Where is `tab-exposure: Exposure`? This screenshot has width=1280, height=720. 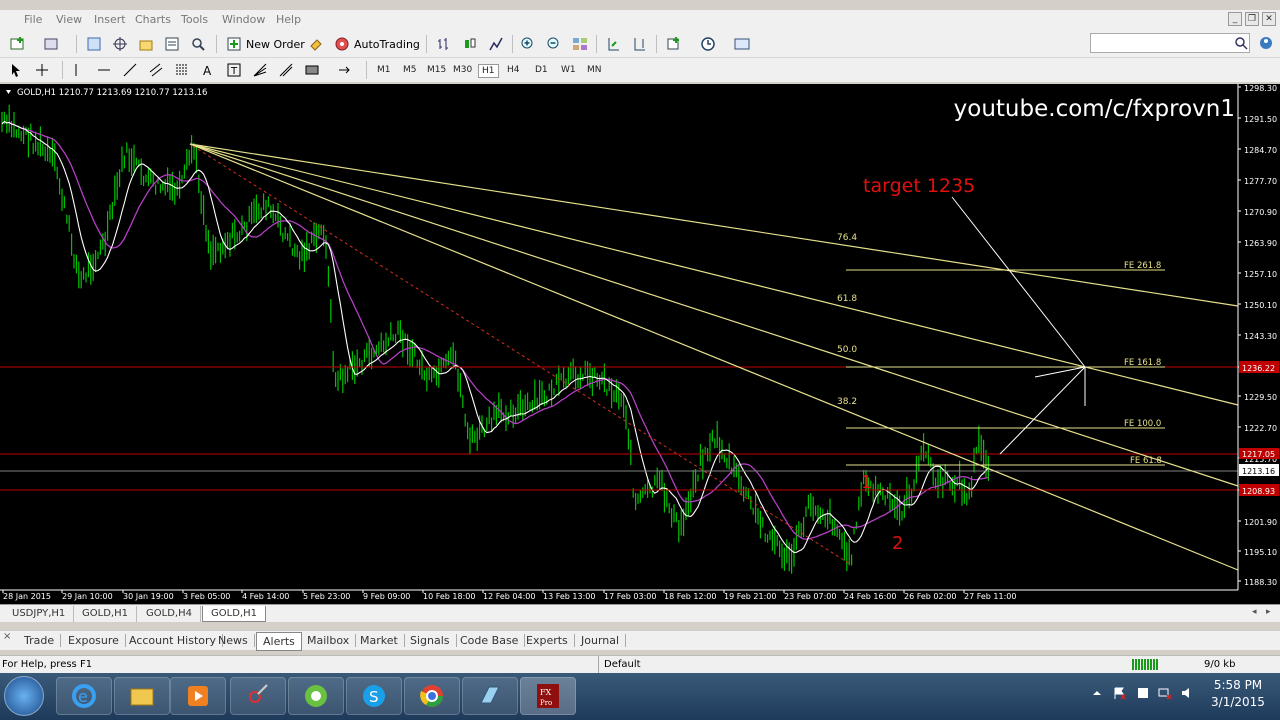 tab-exposure: Exposure is located at coordinates (94, 640).